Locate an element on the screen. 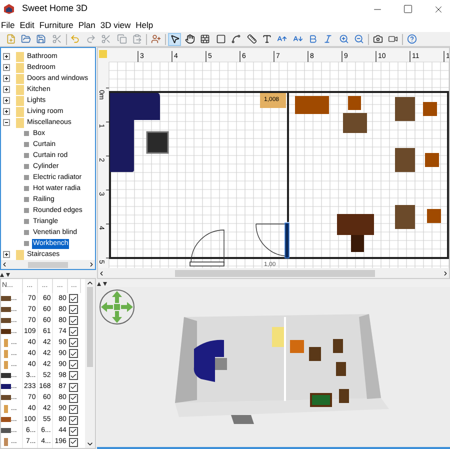 This screenshot has width=450, height=449. pointer-icon is located at coordinates (175, 39).